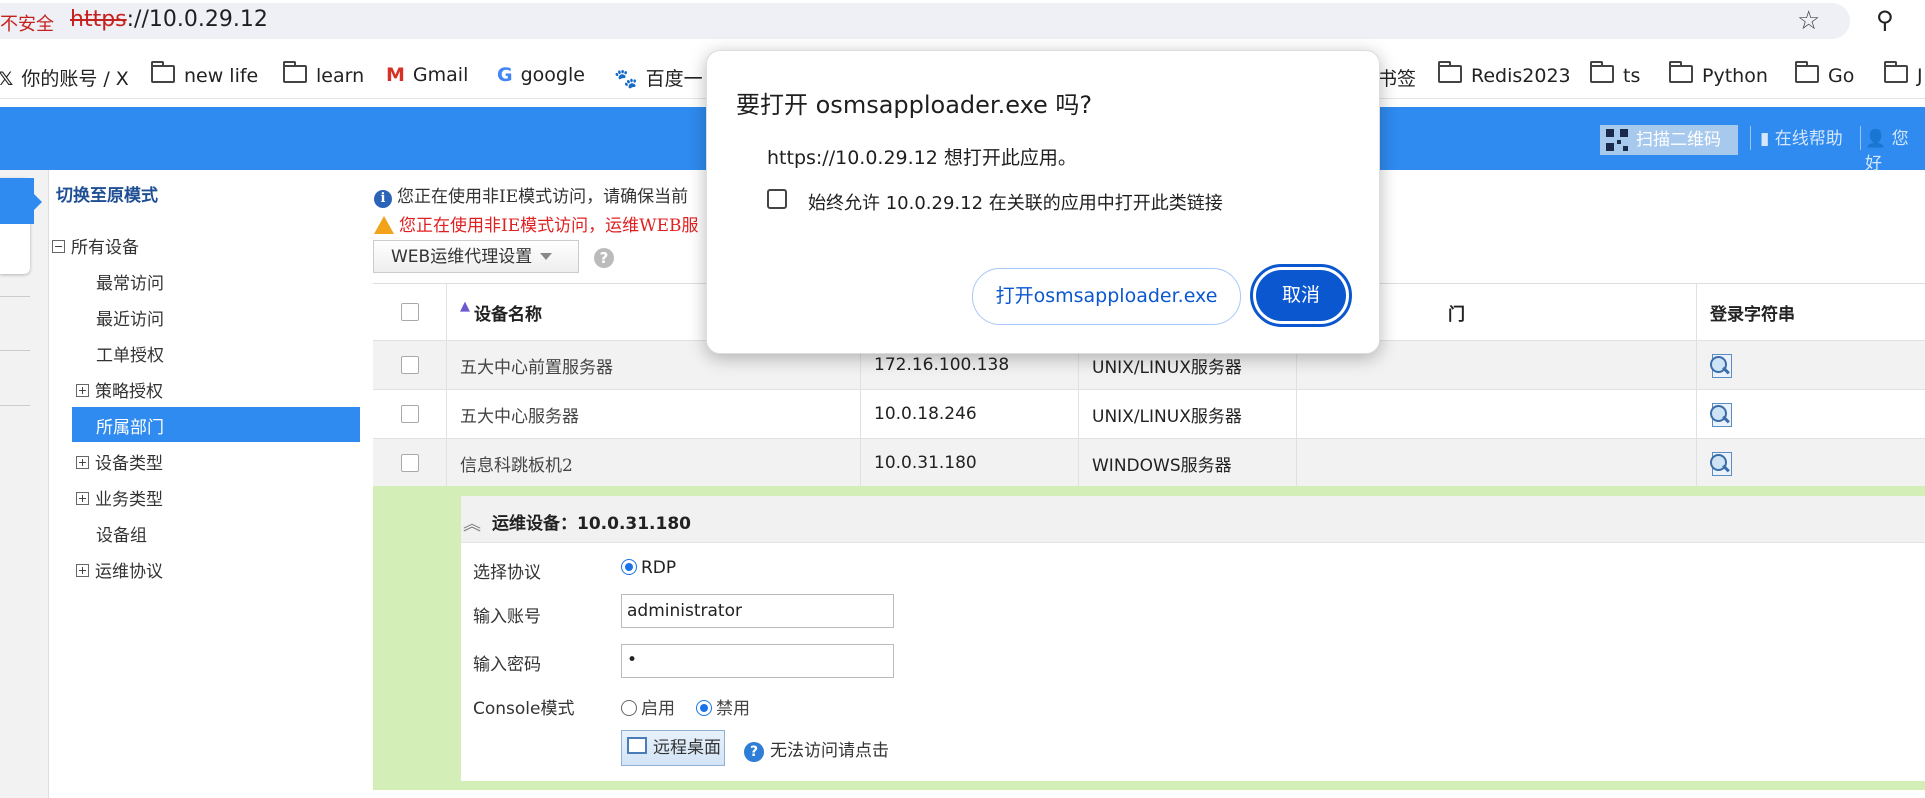  Describe the element at coordinates (1188, 463) in the screenshot. I see `cell-device-type: WINDOWS服务器` at that location.